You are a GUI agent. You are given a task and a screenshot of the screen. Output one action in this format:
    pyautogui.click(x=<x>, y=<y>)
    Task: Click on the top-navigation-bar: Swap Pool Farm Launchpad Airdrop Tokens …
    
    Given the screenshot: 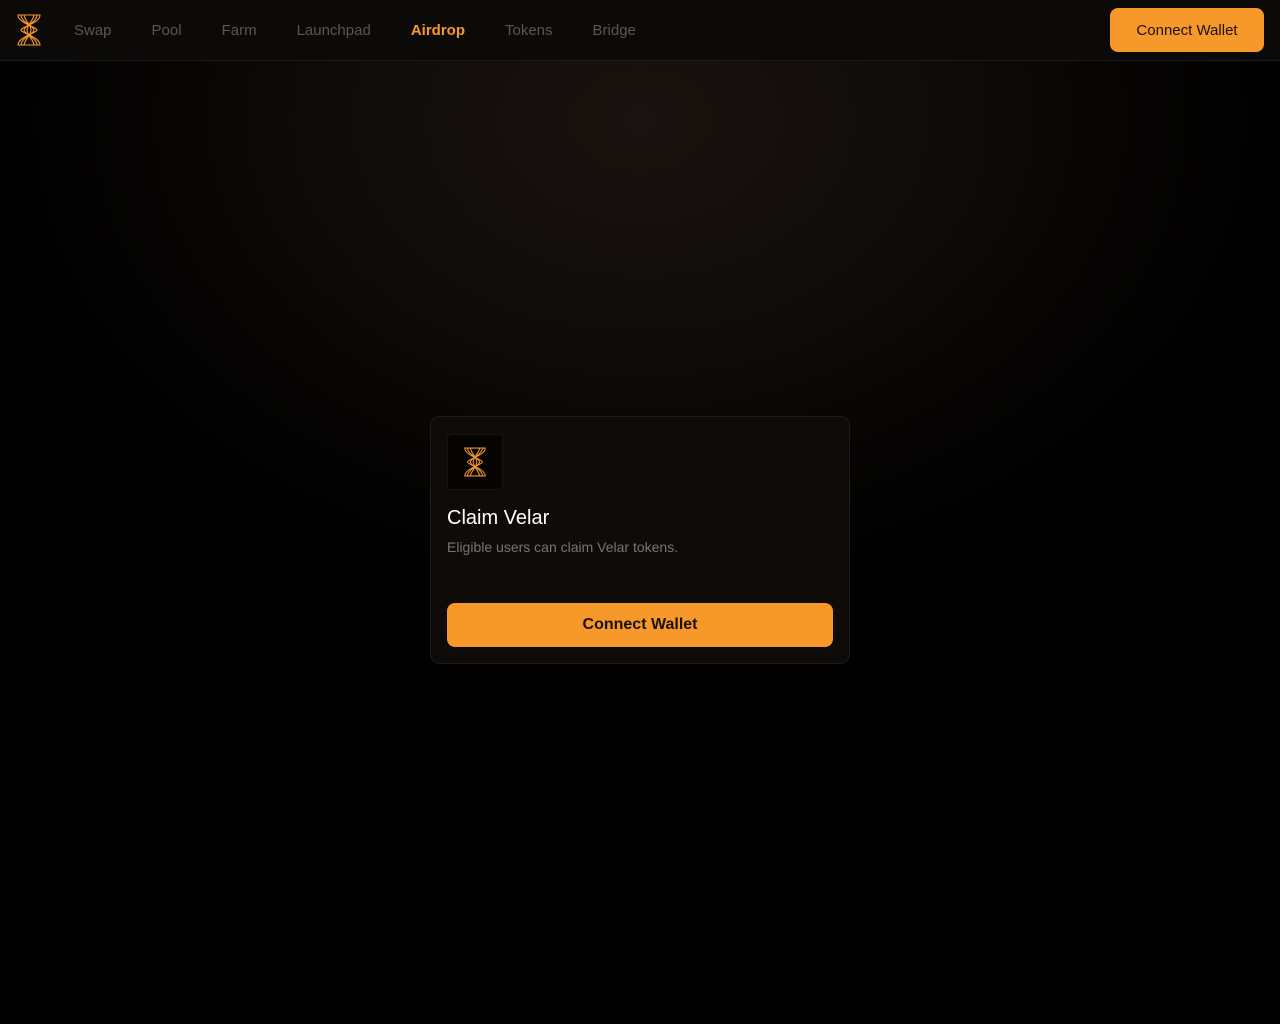 What is the action you would take?
    pyautogui.click(x=640, y=30)
    